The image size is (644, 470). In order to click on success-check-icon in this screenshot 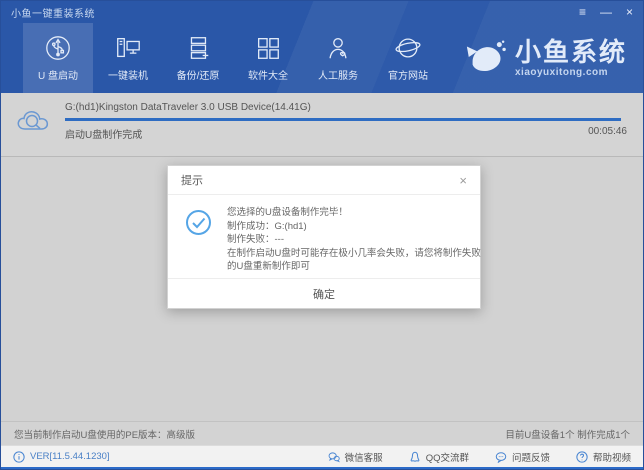, I will do `click(198, 222)`.